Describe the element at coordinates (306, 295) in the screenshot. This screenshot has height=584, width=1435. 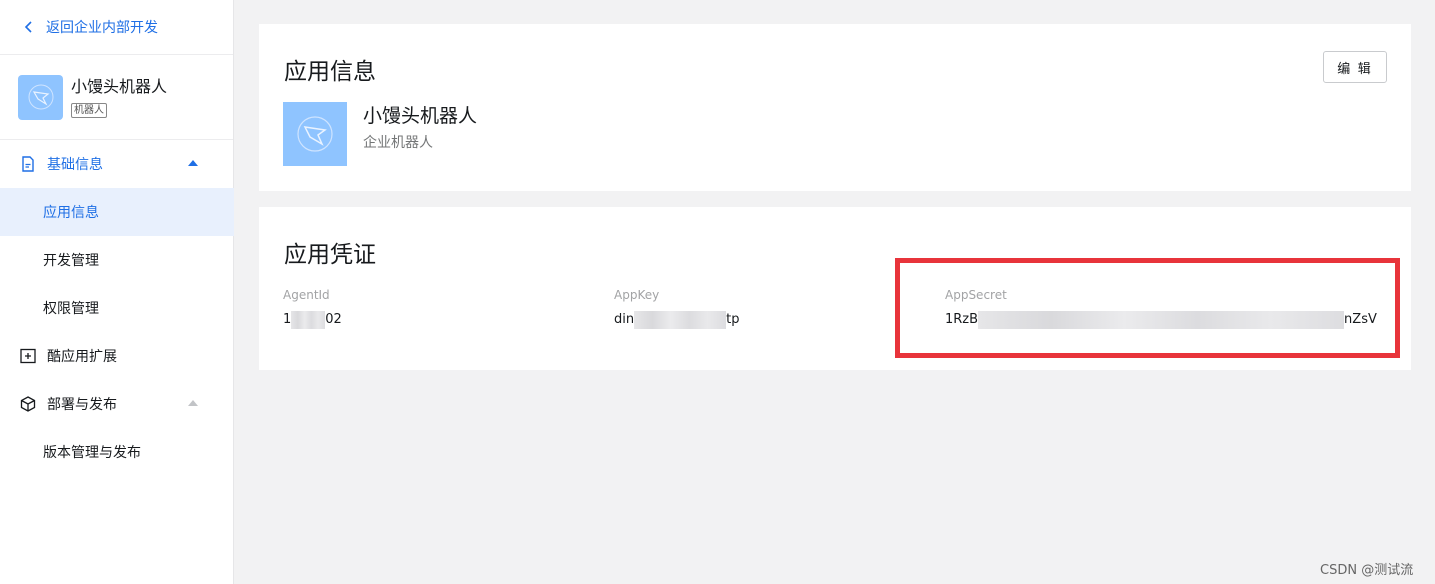
I see `agent-id-label: AgentId` at that location.